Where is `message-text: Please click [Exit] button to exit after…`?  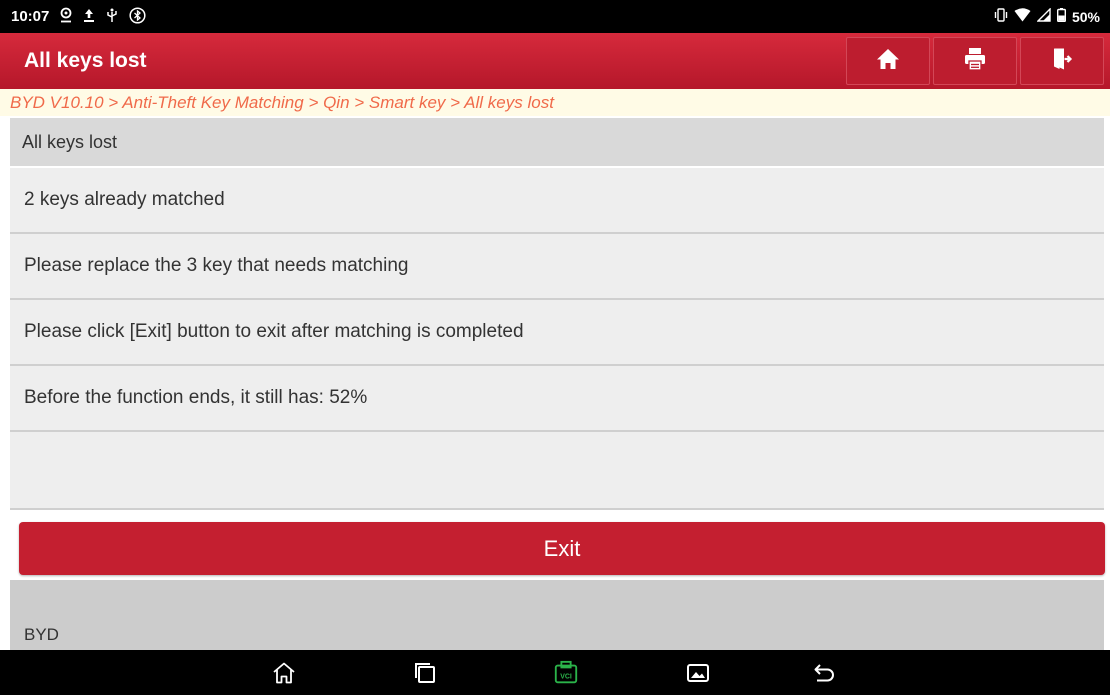 message-text: Please click [Exit] button to exit after… is located at coordinates (274, 331).